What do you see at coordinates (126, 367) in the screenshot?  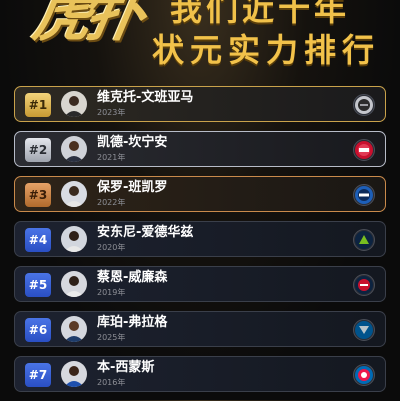 I see `player-name: 本-西蒙斯` at bounding box center [126, 367].